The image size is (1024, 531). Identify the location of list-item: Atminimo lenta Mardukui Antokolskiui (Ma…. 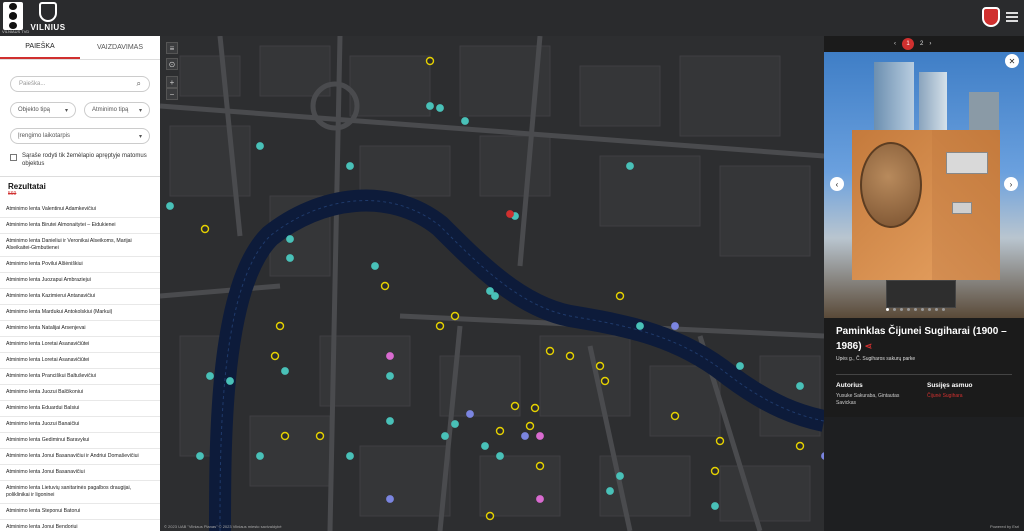
(80, 313).